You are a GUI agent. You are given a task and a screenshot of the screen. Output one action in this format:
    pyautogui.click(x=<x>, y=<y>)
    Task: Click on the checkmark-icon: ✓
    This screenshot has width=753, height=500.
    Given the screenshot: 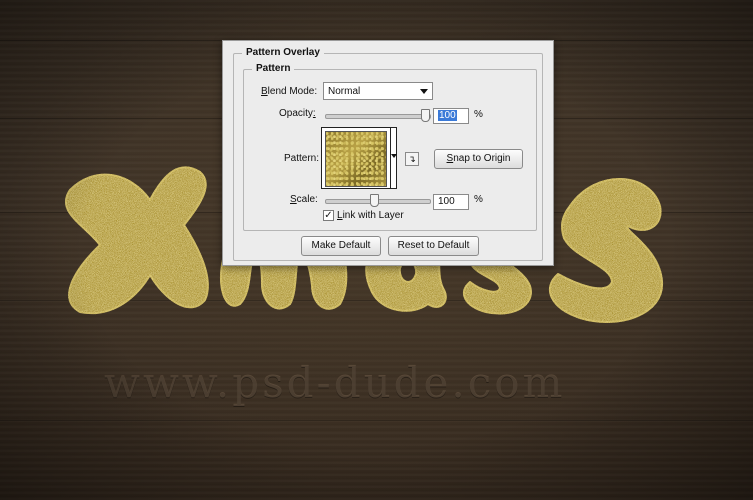 What is the action you would take?
    pyautogui.click(x=328, y=215)
    